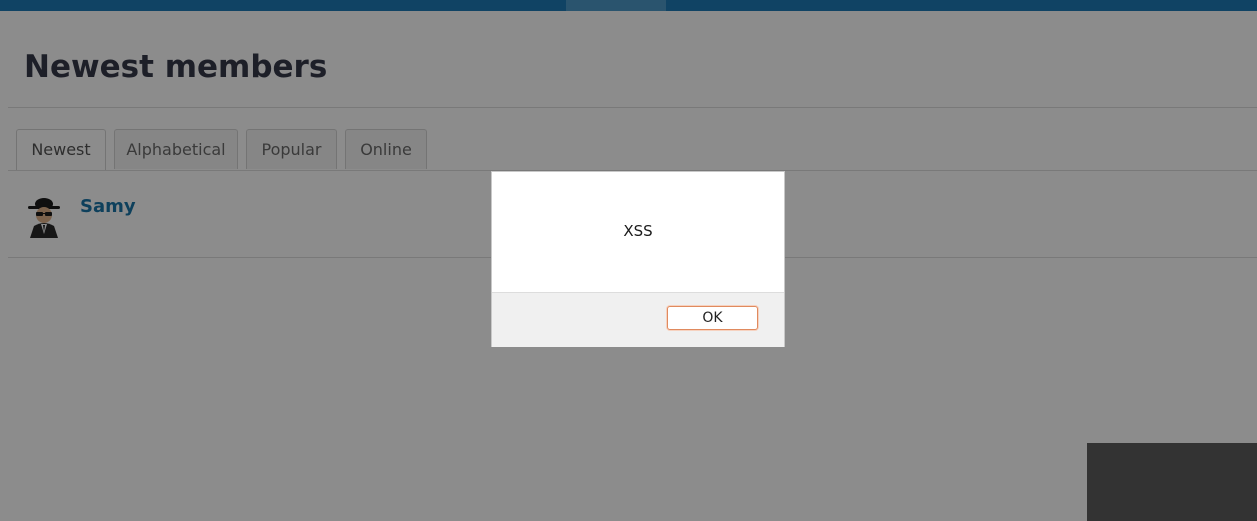 The image size is (1257, 521). What do you see at coordinates (638, 231) in the screenshot?
I see `alert-message: XSS` at bounding box center [638, 231].